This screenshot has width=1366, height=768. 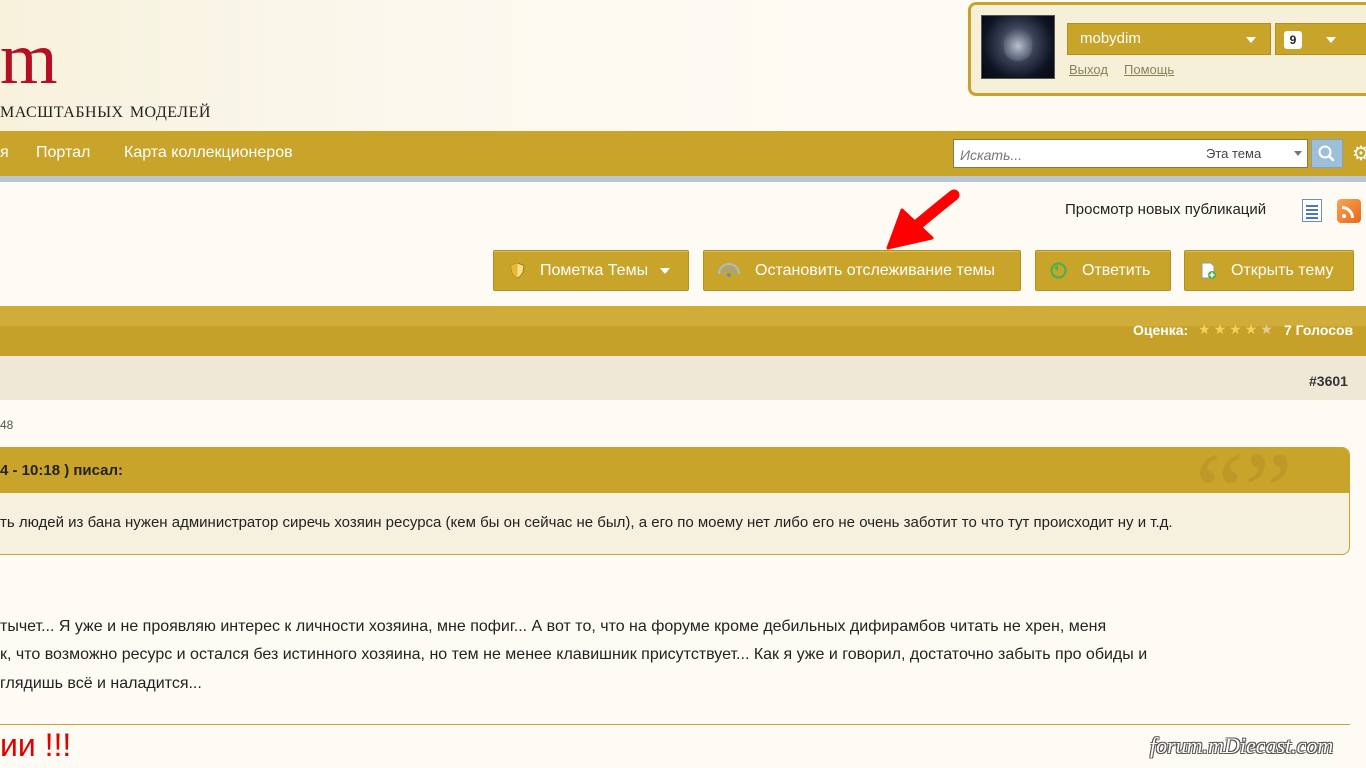 I want to click on username: mobydim, so click(x=1110, y=38).